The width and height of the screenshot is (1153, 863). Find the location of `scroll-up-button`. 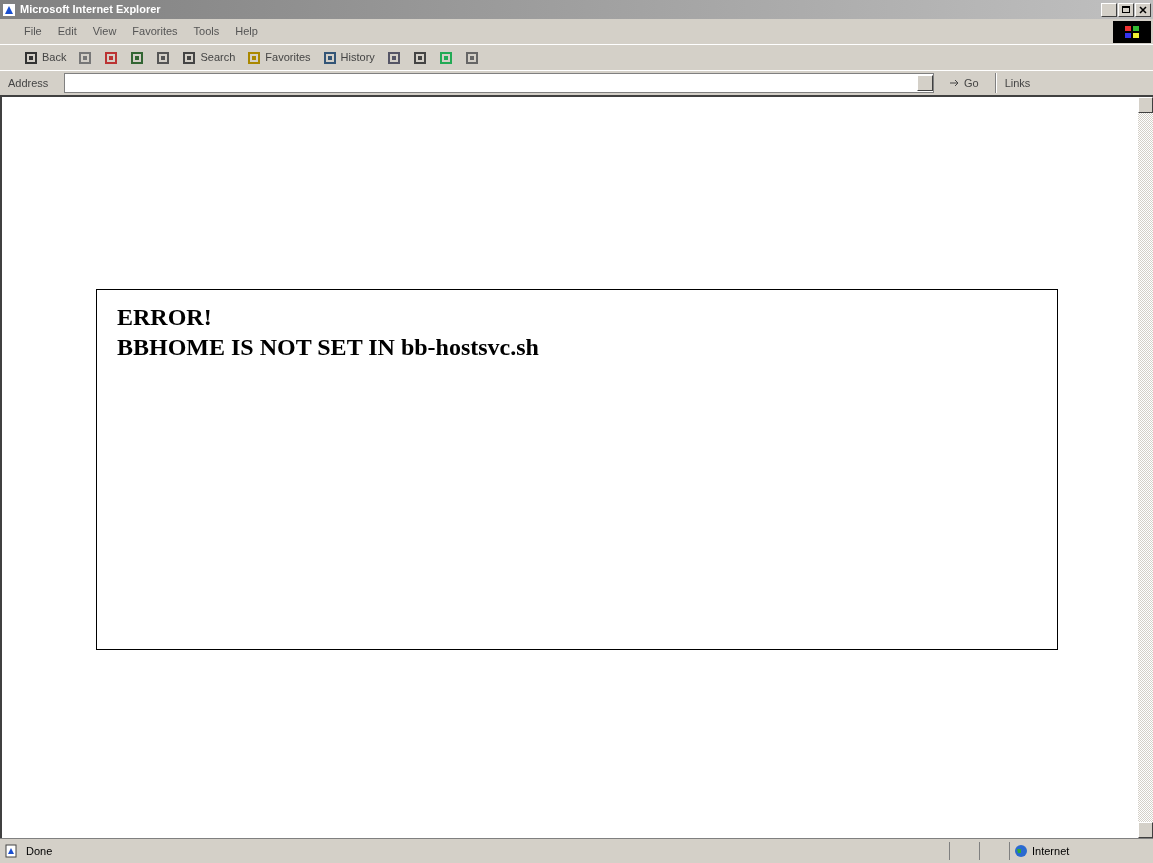

scroll-up-button is located at coordinates (1145, 105).